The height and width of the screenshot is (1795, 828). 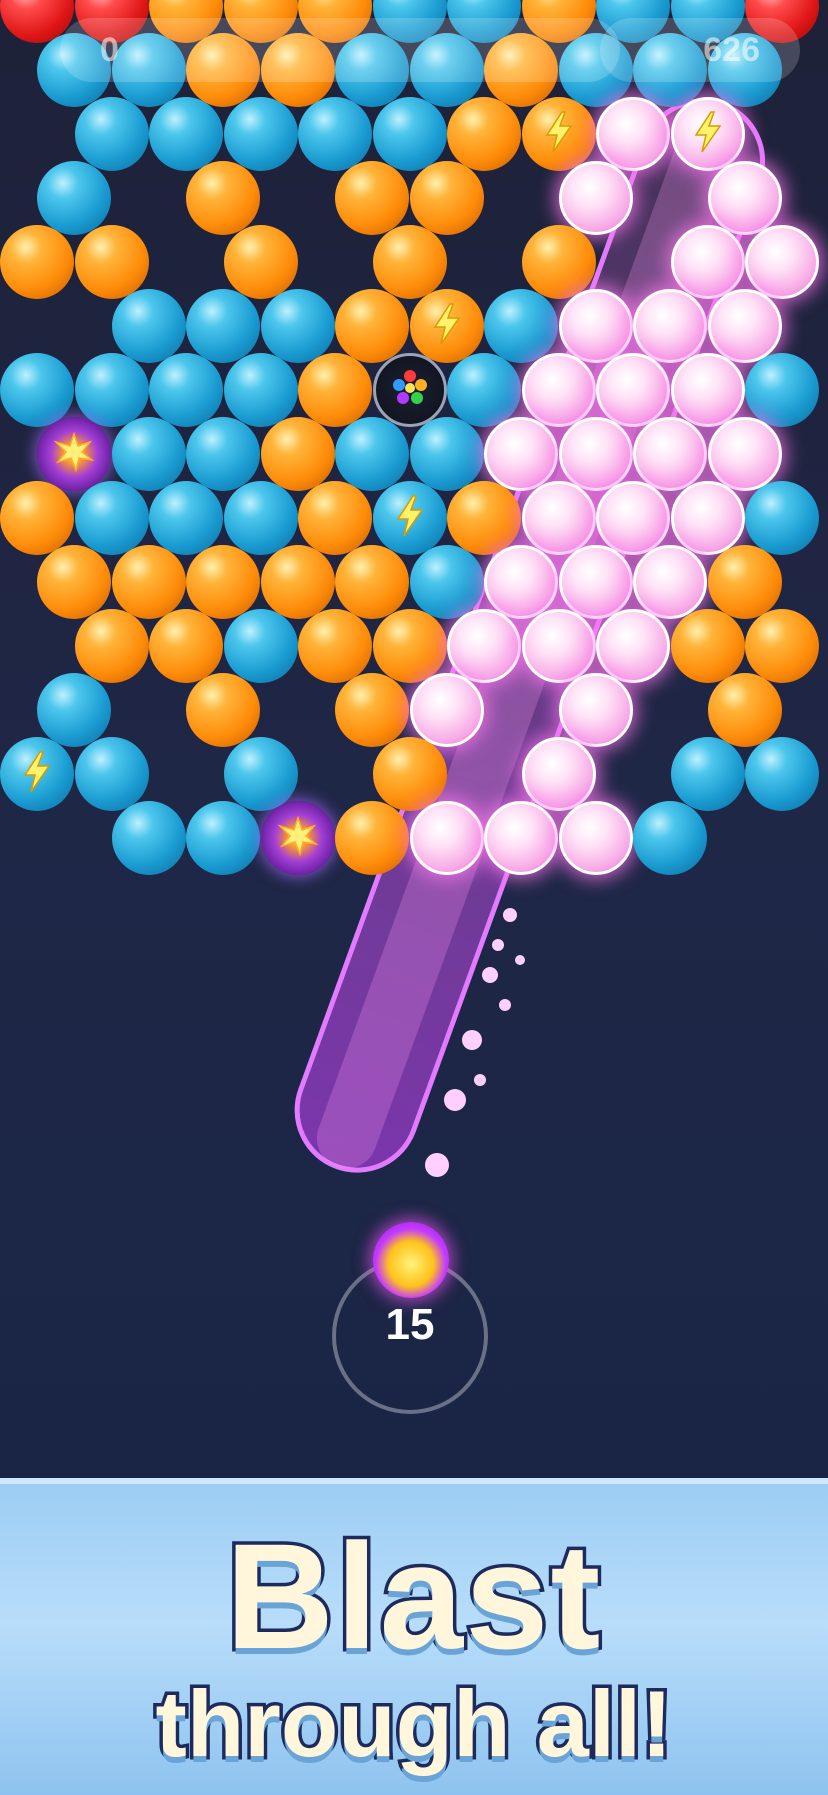 I want to click on rainbow-bubble, so click(x=409, y=390).